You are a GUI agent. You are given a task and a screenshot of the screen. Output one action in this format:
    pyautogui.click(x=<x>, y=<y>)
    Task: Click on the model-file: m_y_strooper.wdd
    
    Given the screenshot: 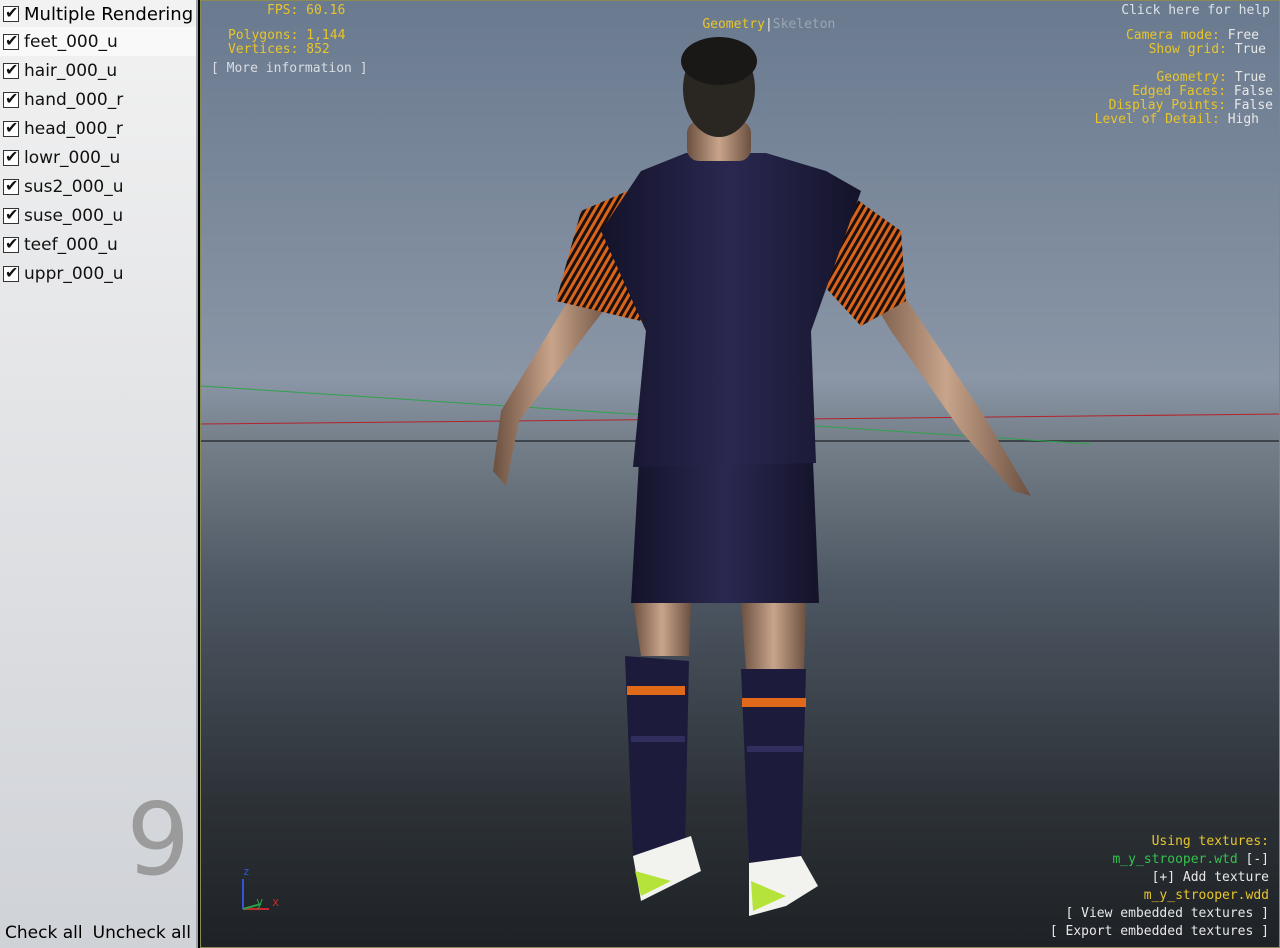 What is the action you would take?
    pyautogui.click(x=1206, y=895)
    